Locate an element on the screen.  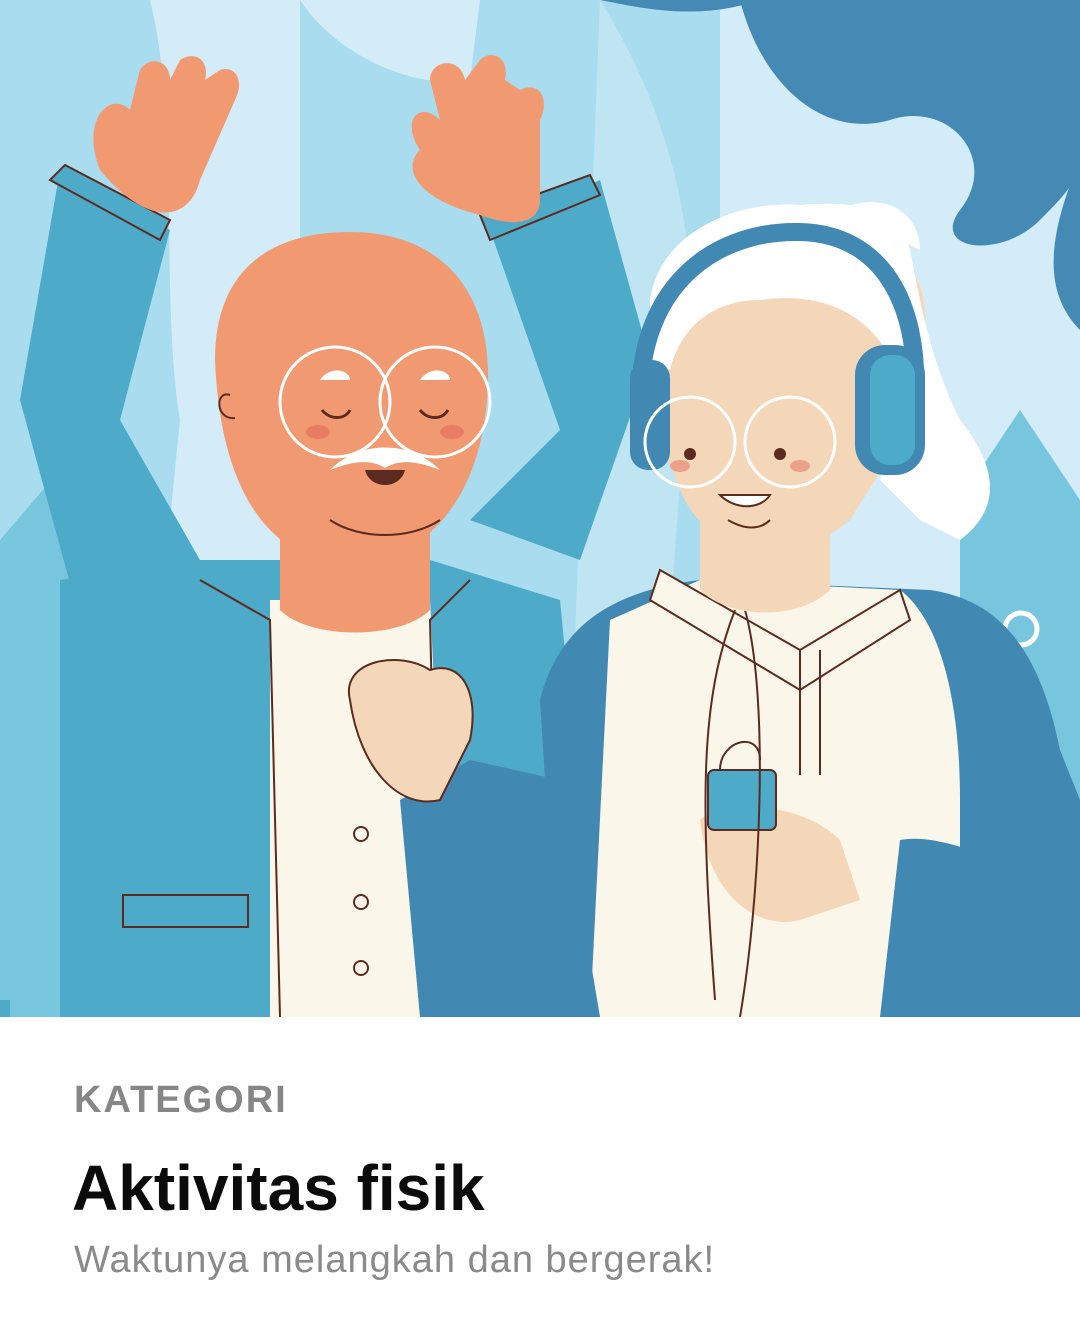
category-subtitle: Waktunya melangkah dan bergerak! is located at coordinates (395, 1260).